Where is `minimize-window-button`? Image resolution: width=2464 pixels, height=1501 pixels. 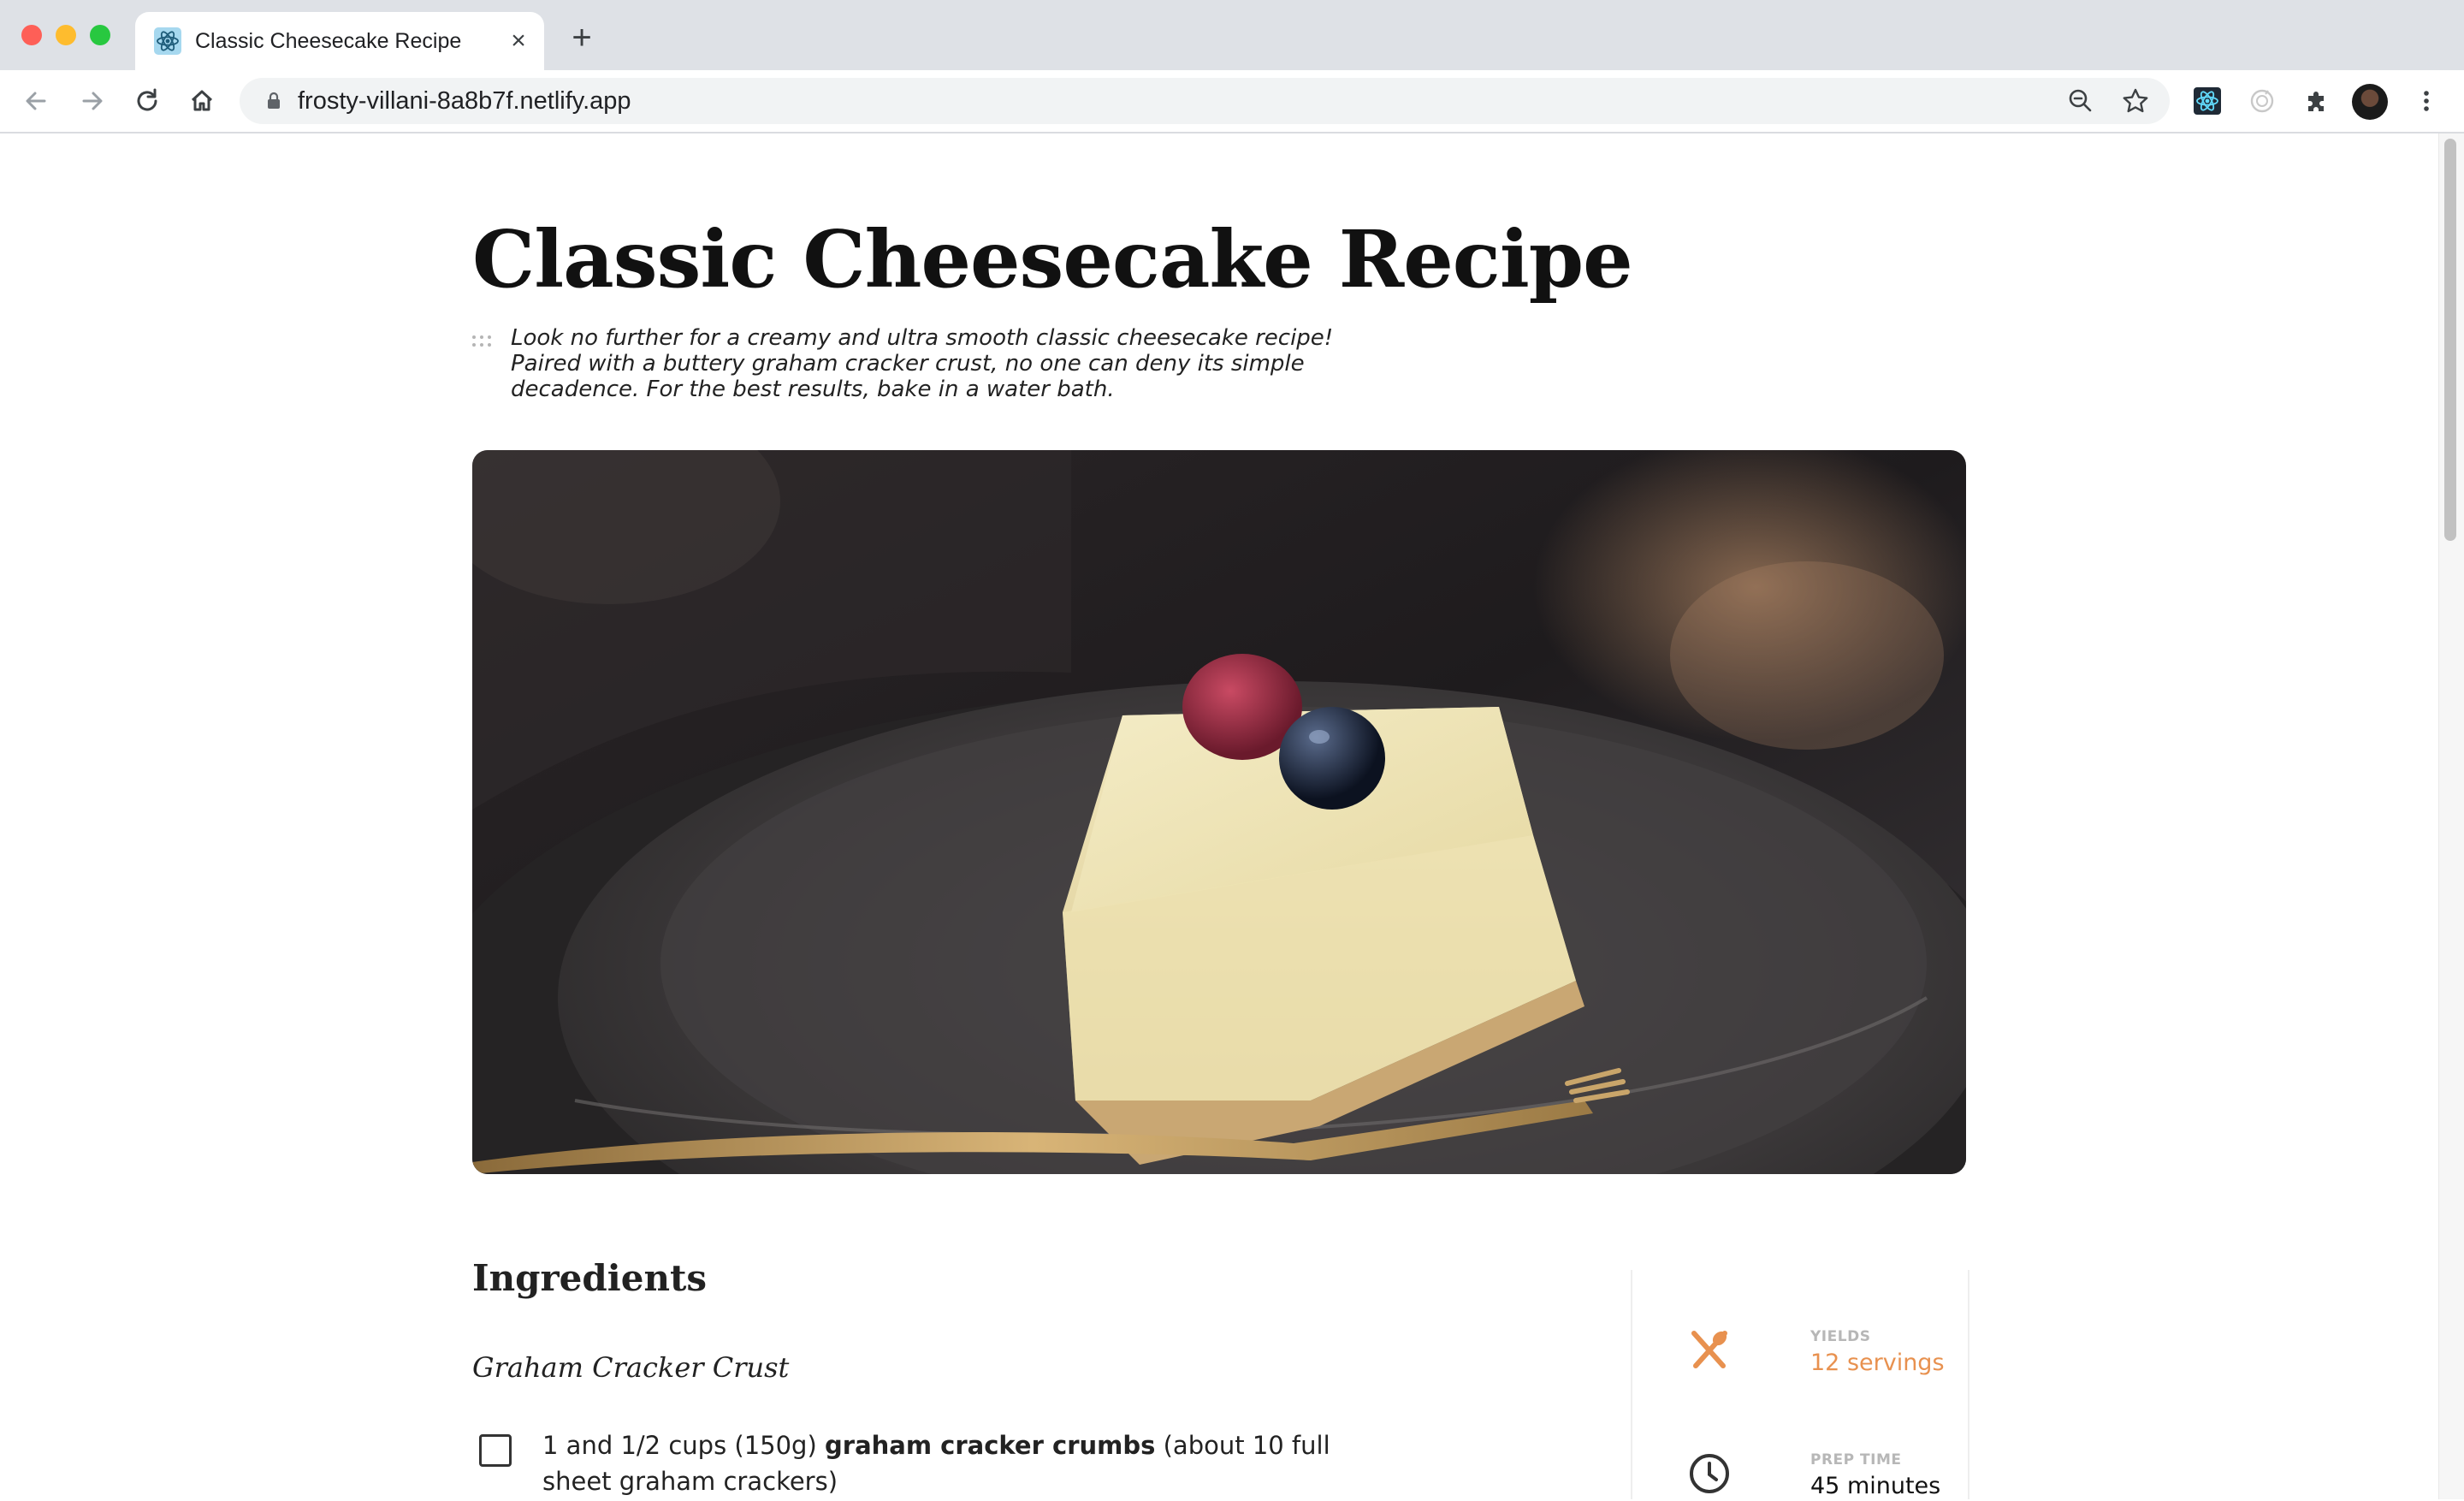
minimize-window-button is located at coordinates (66, 35).